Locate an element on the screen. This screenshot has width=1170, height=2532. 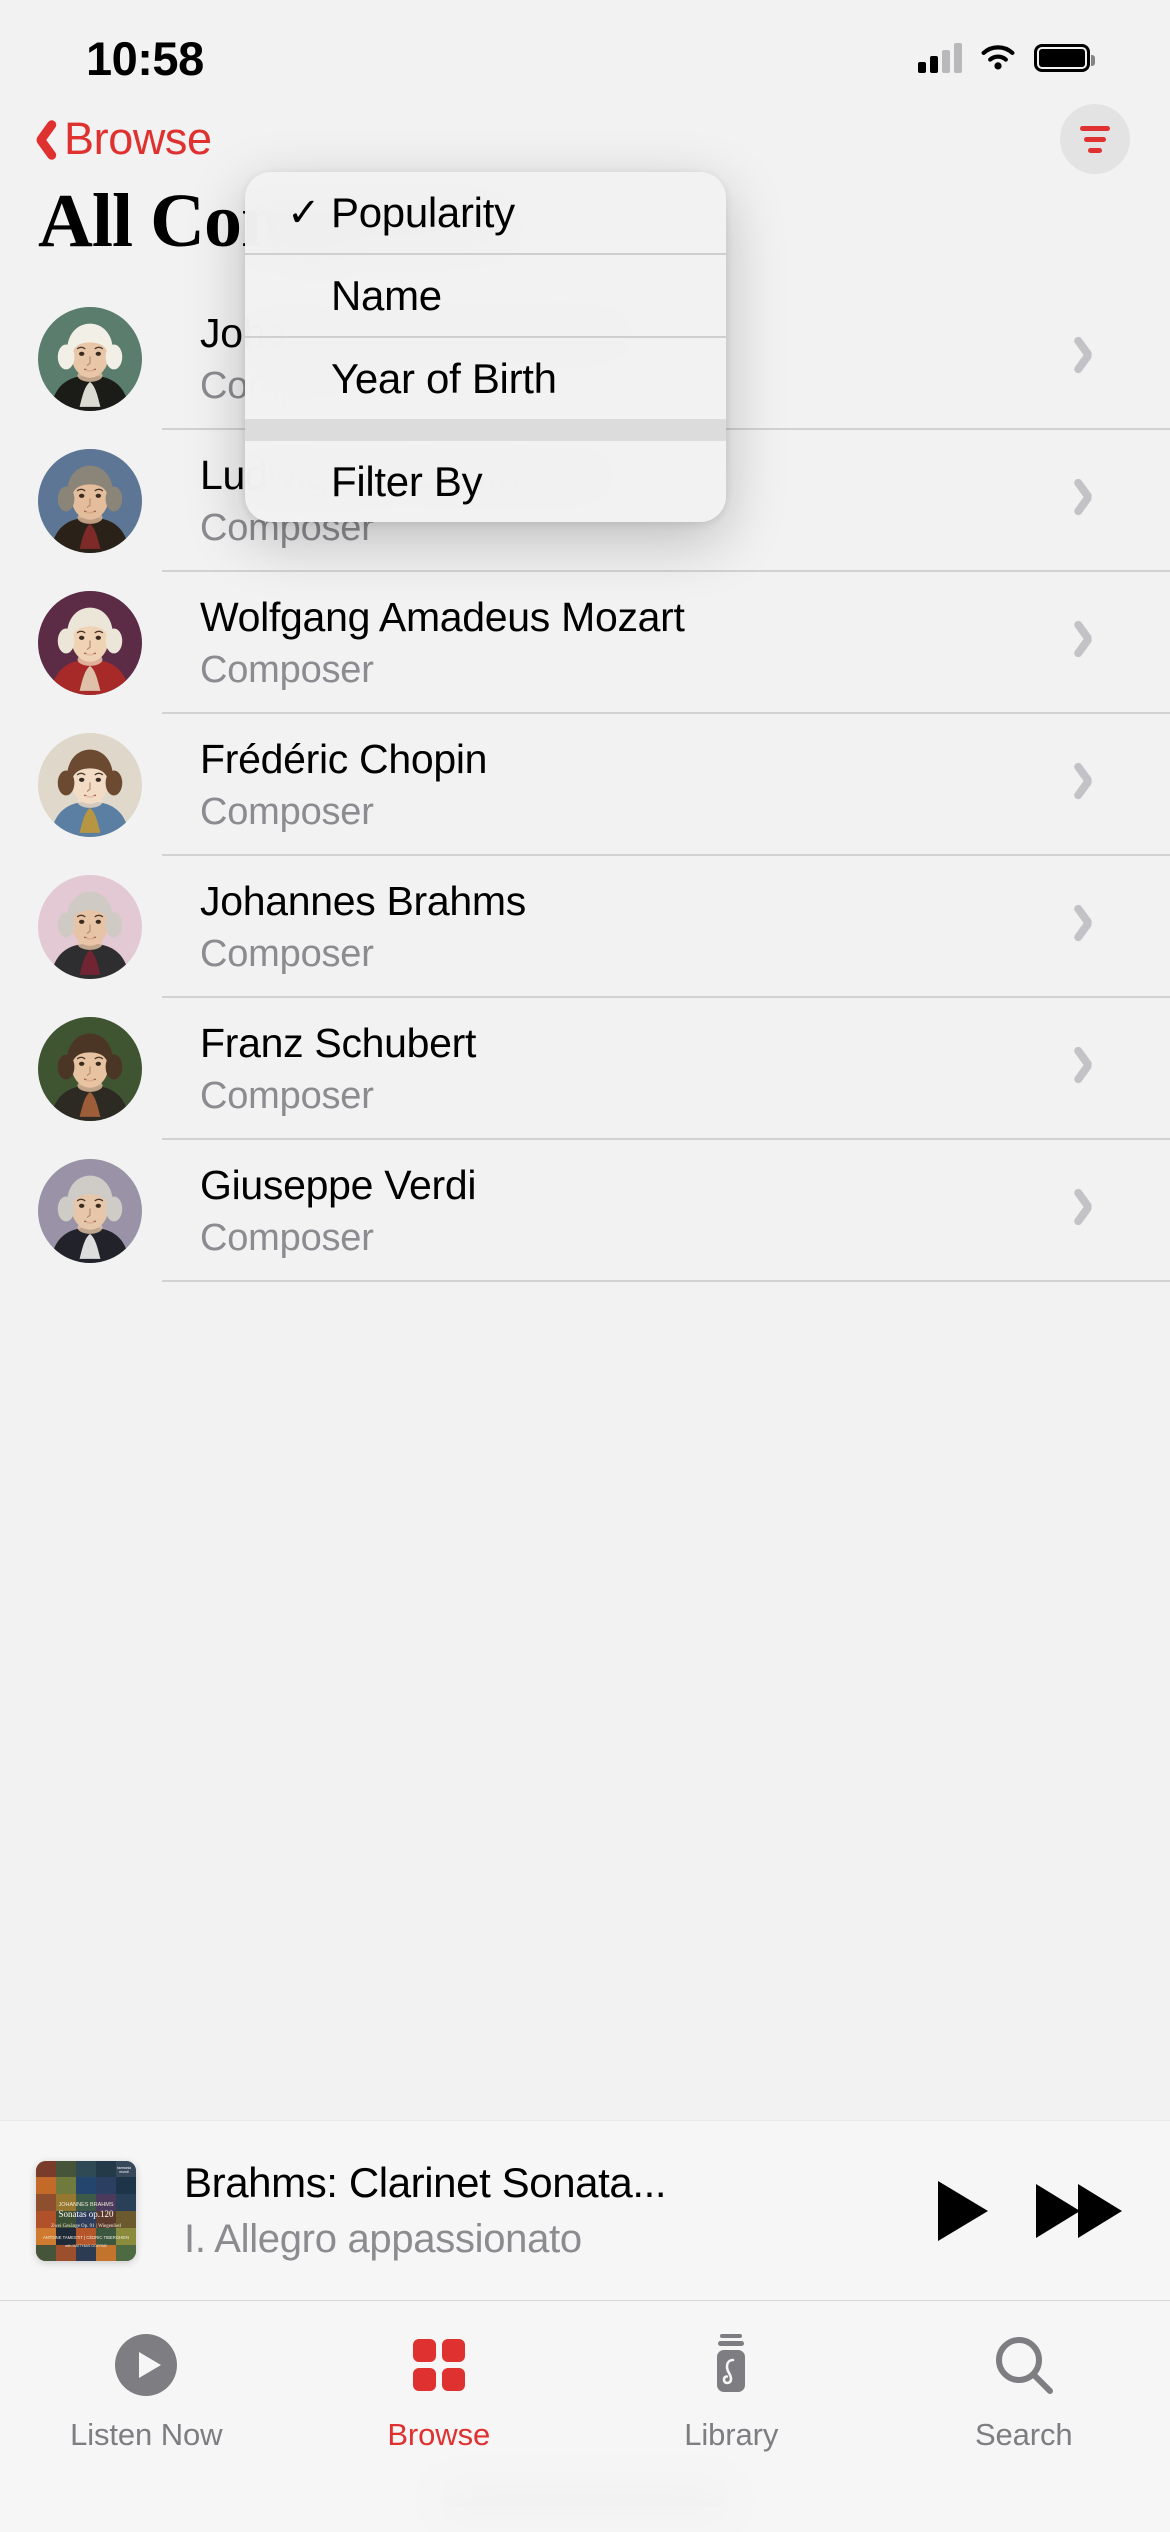
status-bar-indicators is located at coordinates (1006, 58).